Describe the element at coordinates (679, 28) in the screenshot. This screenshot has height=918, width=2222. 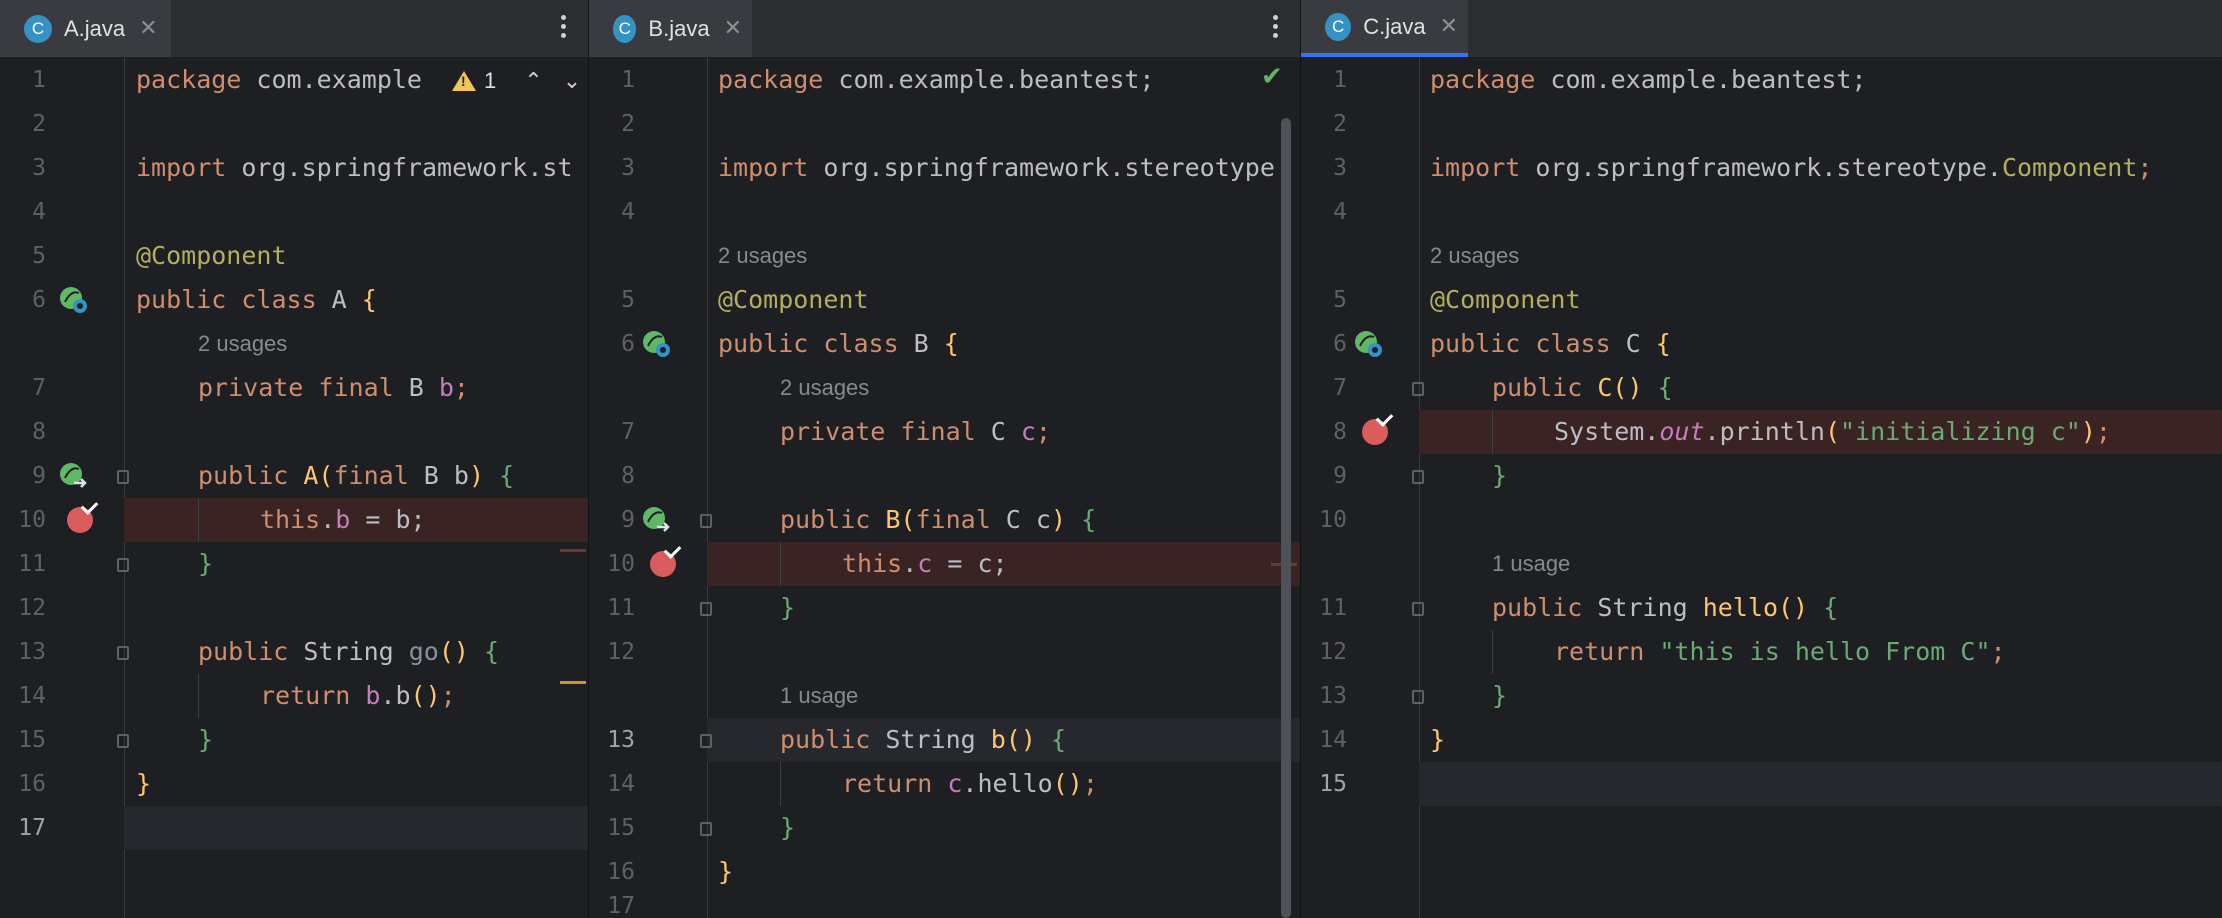
I see `tab-label: B.java` at that location.